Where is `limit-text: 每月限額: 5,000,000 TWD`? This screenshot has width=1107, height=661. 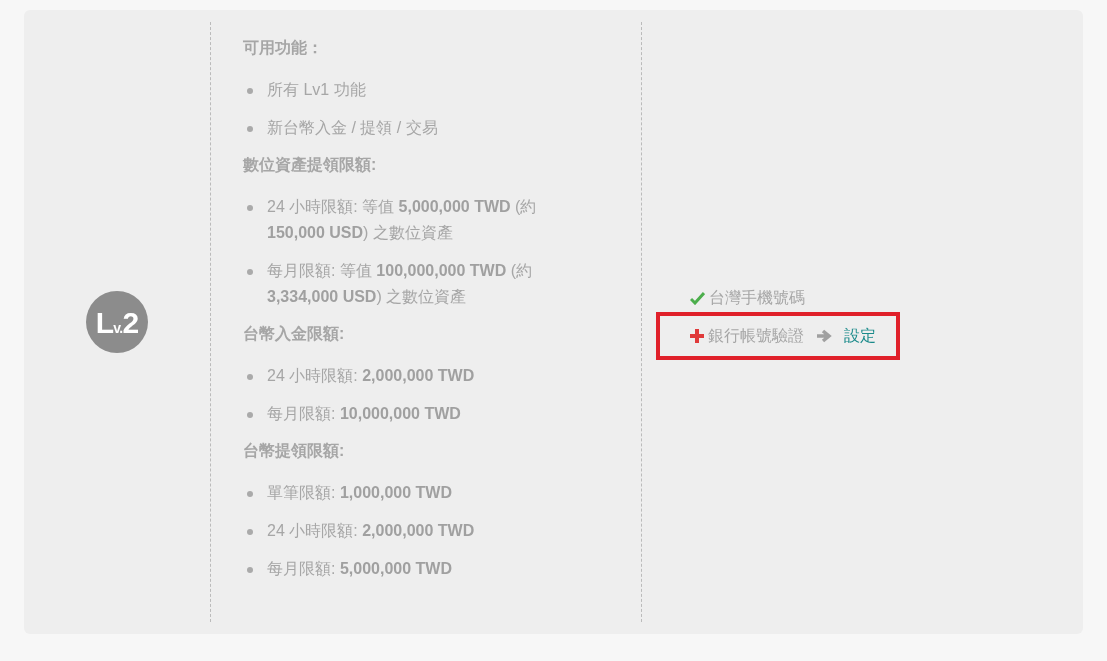
limit-text: 每月限額: 5,000,000 TWD is located at coordinates (360, 569).